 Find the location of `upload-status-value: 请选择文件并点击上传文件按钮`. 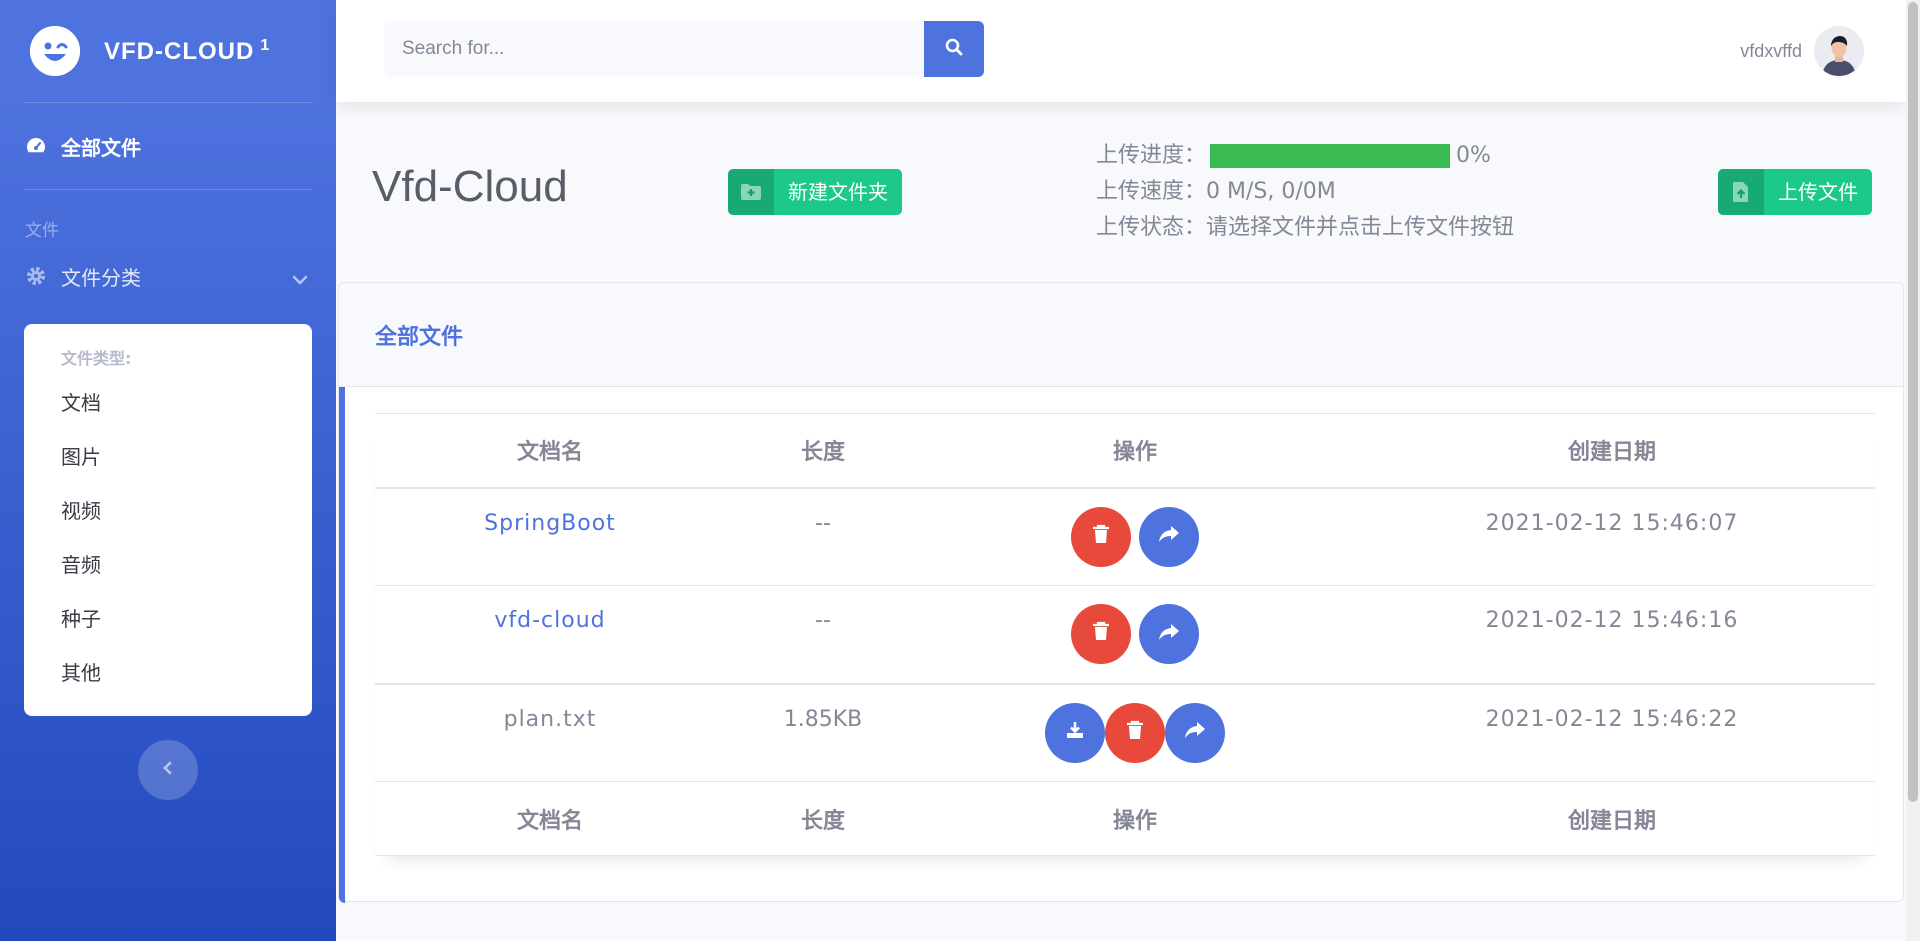

upload-status-value: 请选择文件并点击上传文件按钮 is located at coordinates (1360, 227).